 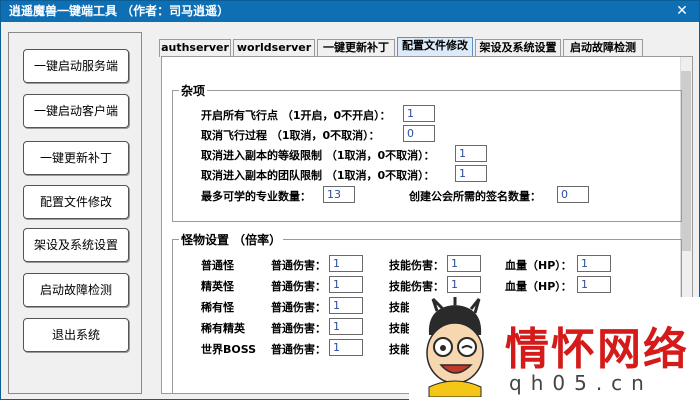 I want to click on skip-flight-input: 0, so click(x=419, y=133).